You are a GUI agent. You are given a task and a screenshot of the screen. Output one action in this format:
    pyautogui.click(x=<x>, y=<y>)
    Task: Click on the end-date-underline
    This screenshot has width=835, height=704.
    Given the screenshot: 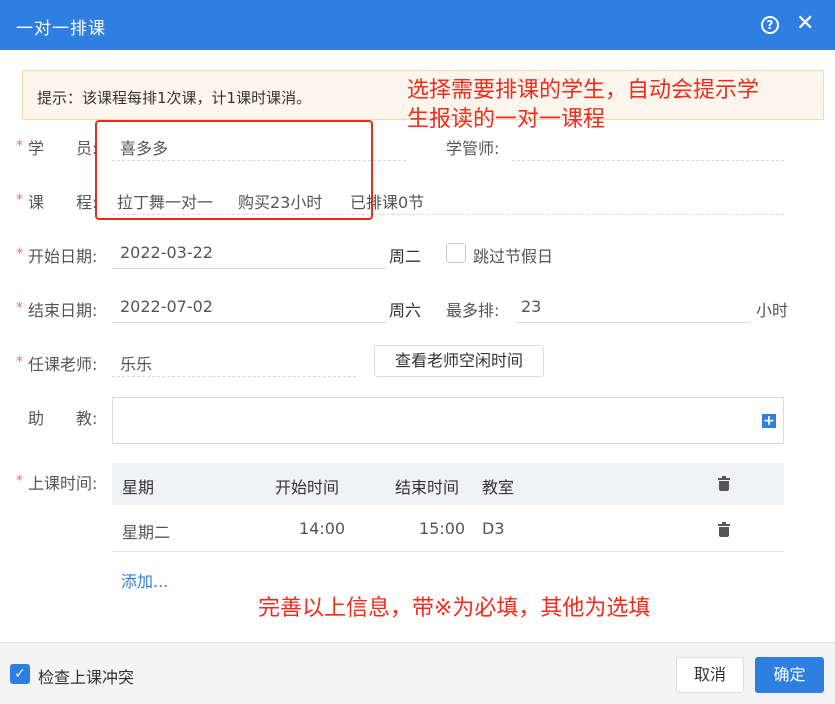 What is the action you would take?
    pyautogui.click(x=249, y=322)
    